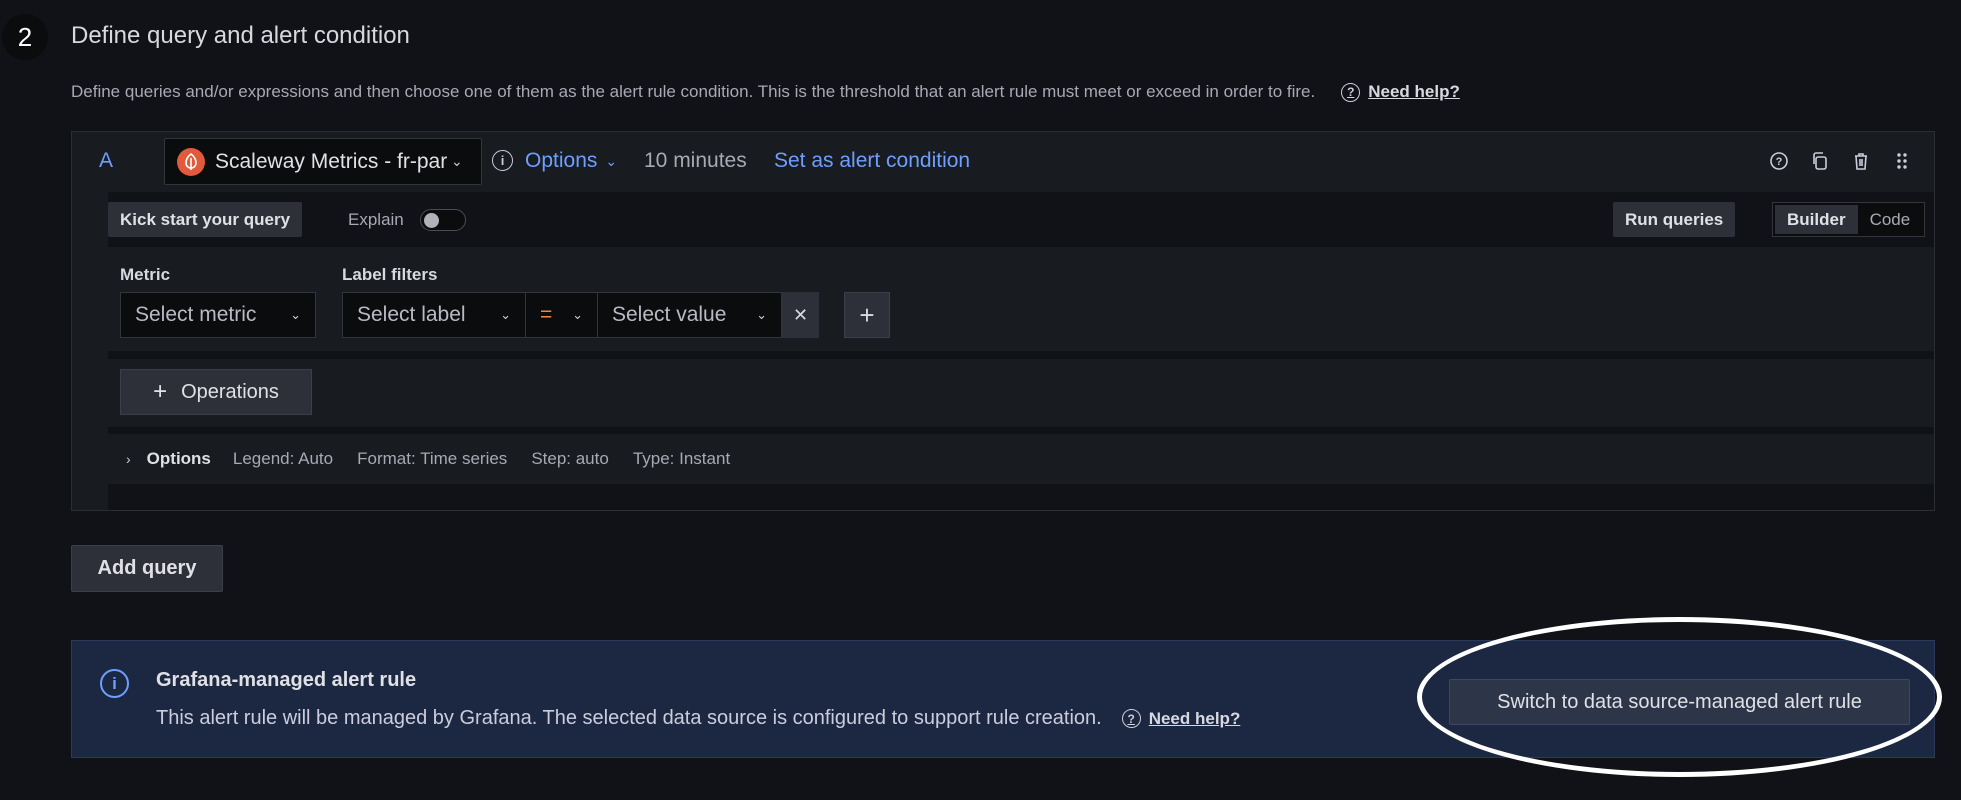 This screenshot has height=800, width=1961. I want to click on info-circle-icon: i, so click(114, 683).